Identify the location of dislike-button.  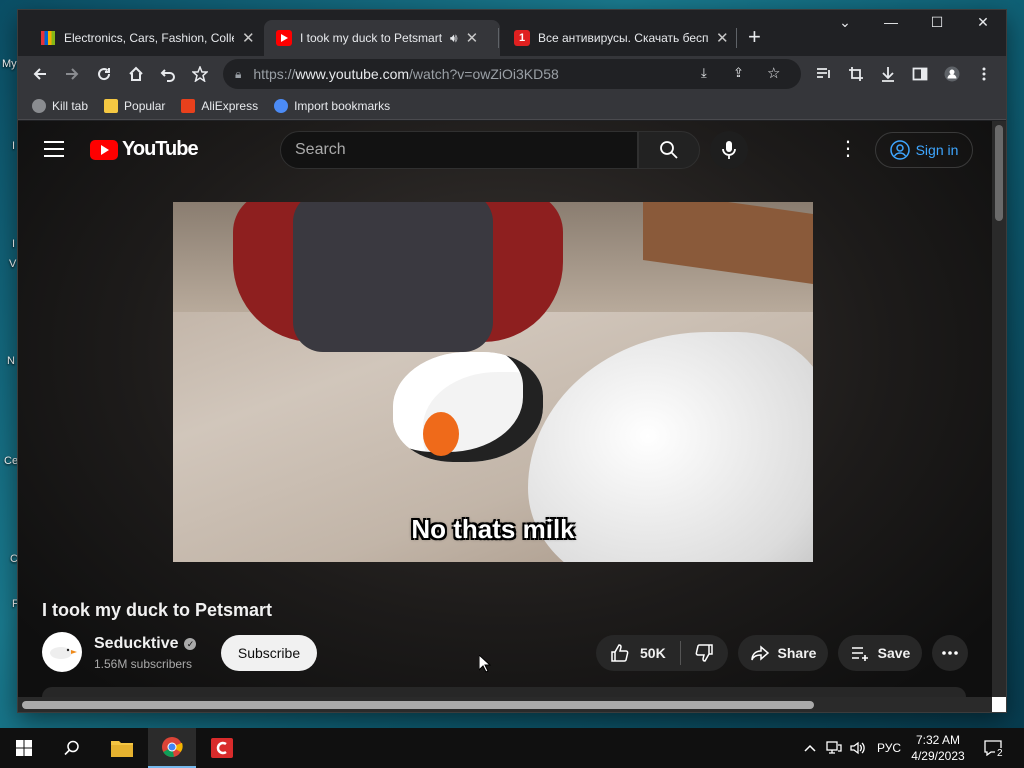
(704, 653).